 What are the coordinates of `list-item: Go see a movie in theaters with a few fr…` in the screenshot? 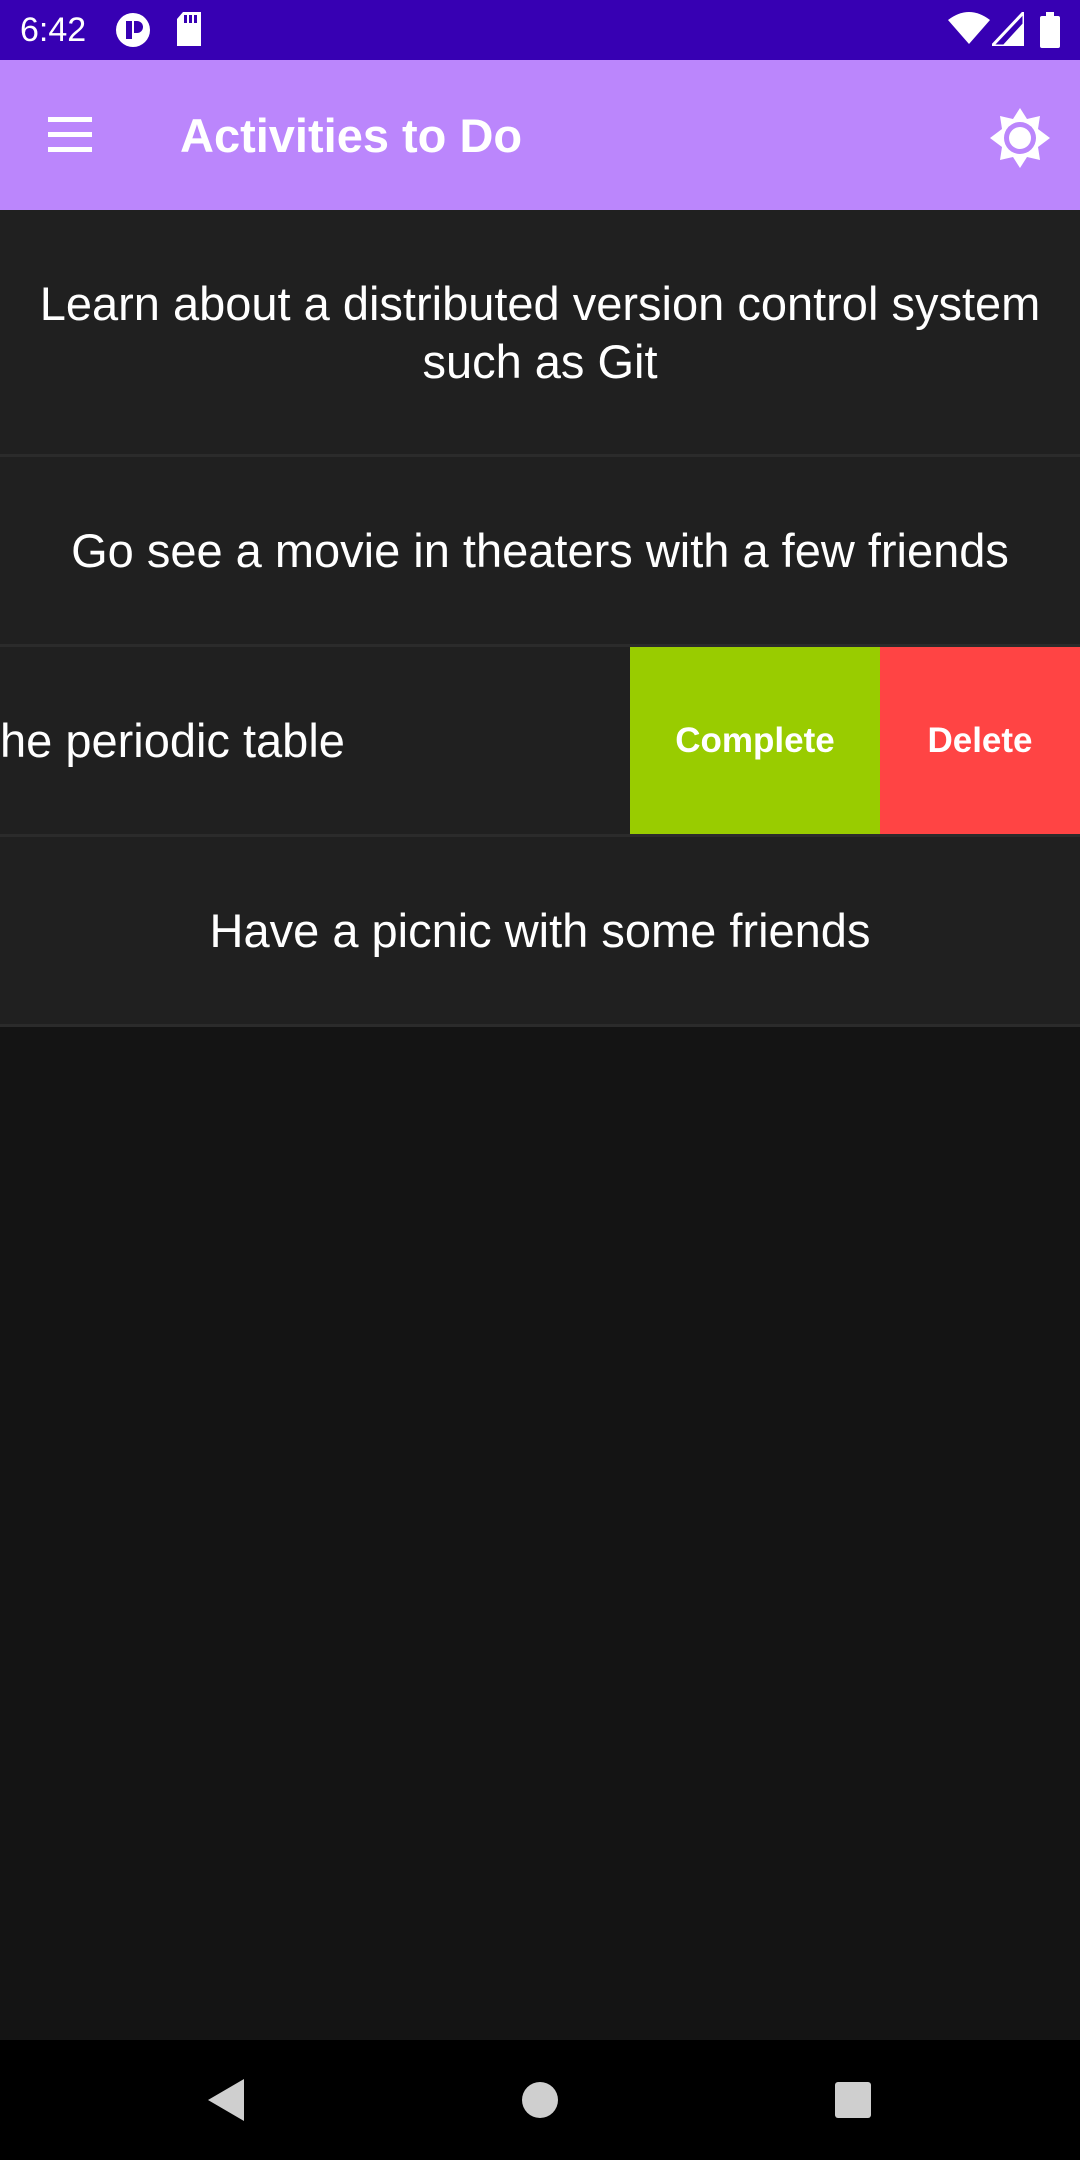 It's located at (540, 552).